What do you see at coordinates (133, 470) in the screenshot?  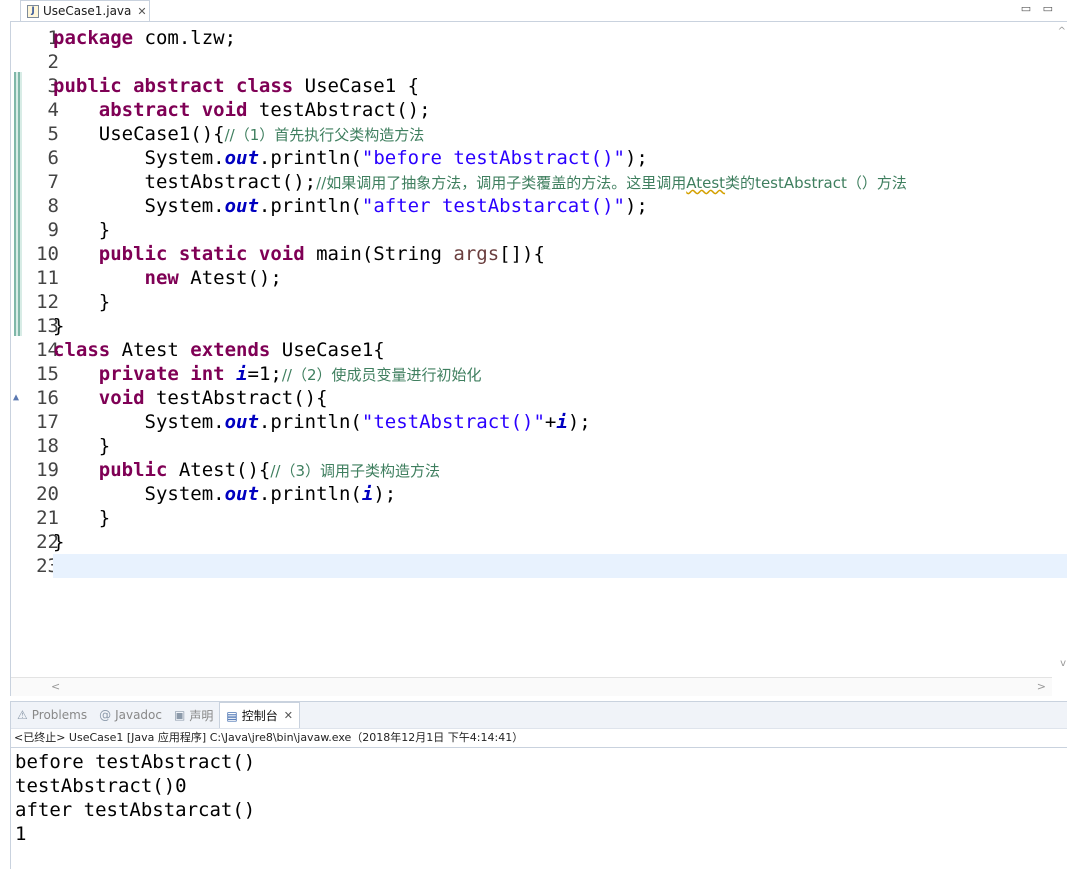 I see `code-token: public` at bounding box center [133, 470].